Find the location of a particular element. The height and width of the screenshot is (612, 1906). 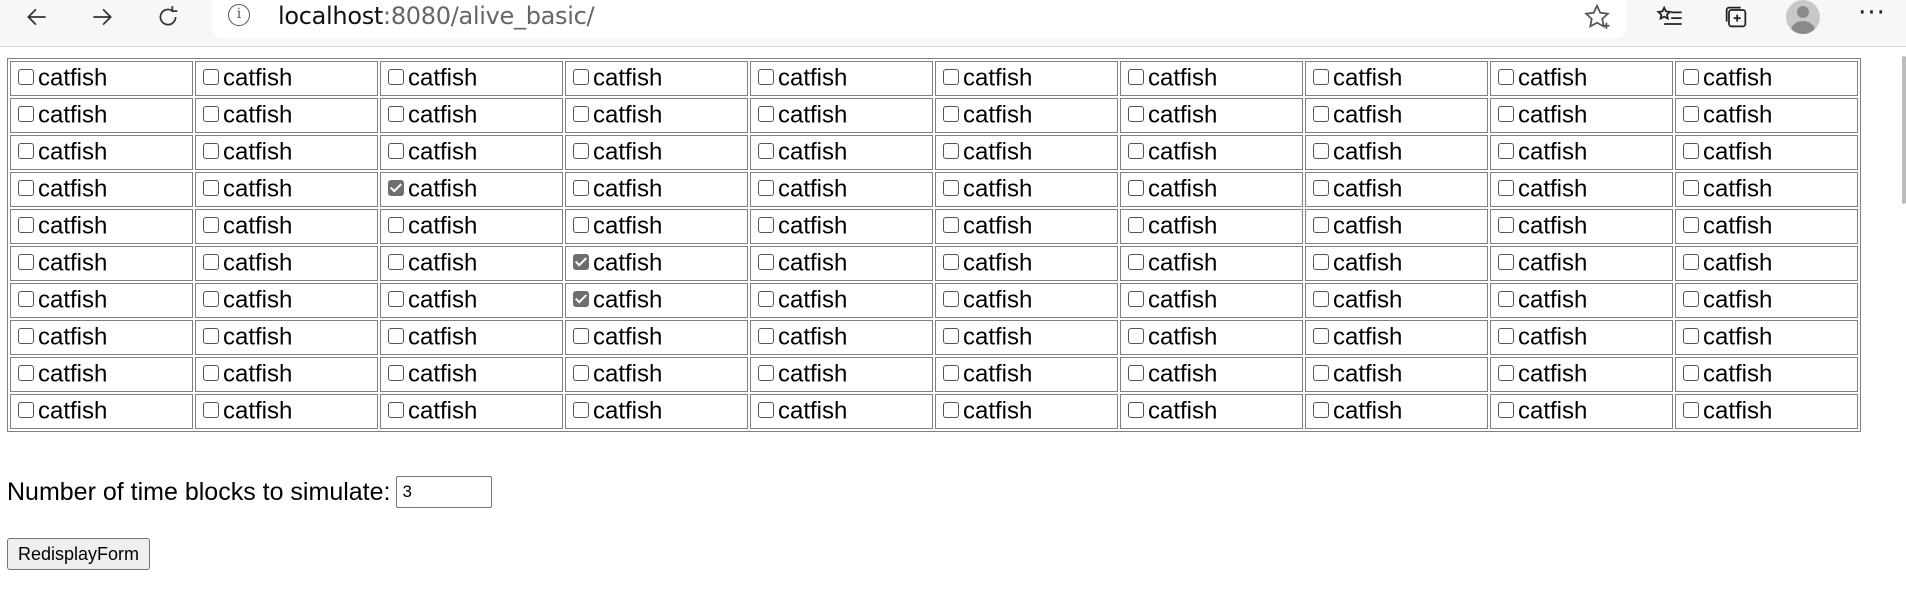

more-menu-icon: ··· is located at coordinates (1872, 17).